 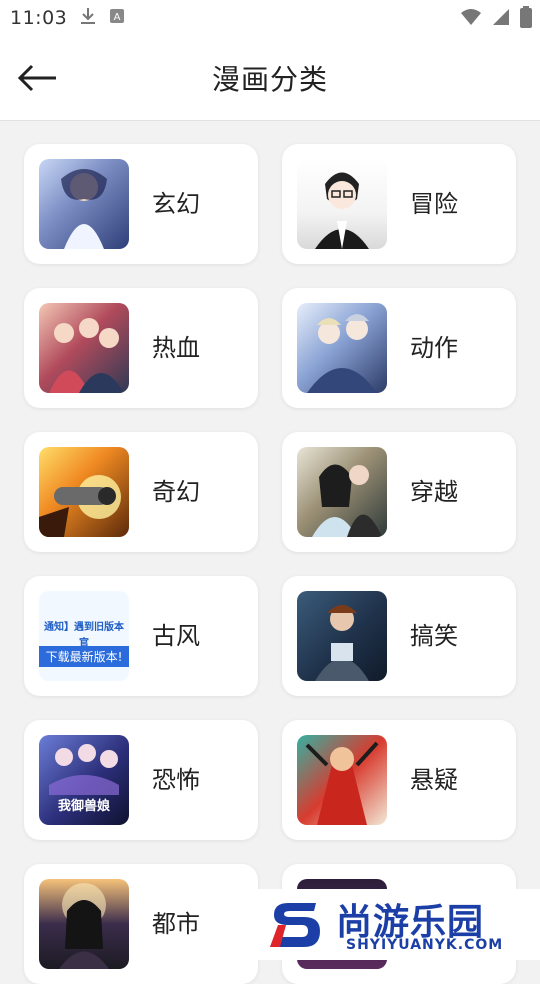 What do you see at coordinates (176, 348) in the screenshot?
I see `category-label: 热血` at bounding box center [176, 348].